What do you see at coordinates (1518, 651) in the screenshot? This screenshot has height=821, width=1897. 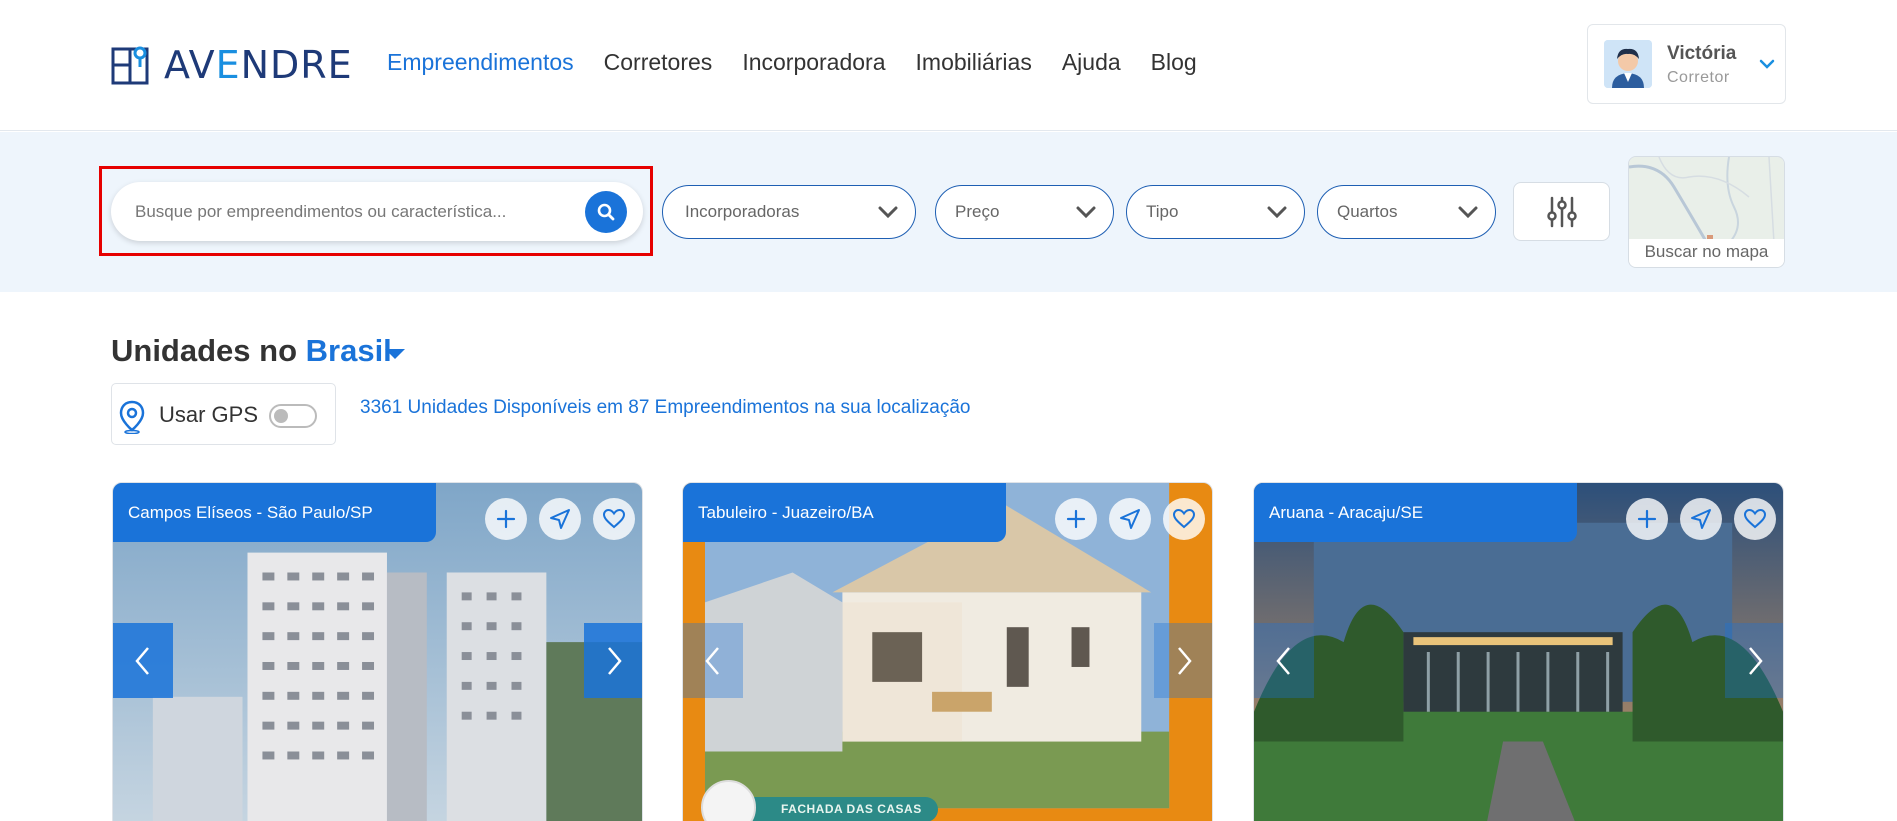 I see `property-card: Aruana - Aracaju/SE` at bounding box center [1518, 651].